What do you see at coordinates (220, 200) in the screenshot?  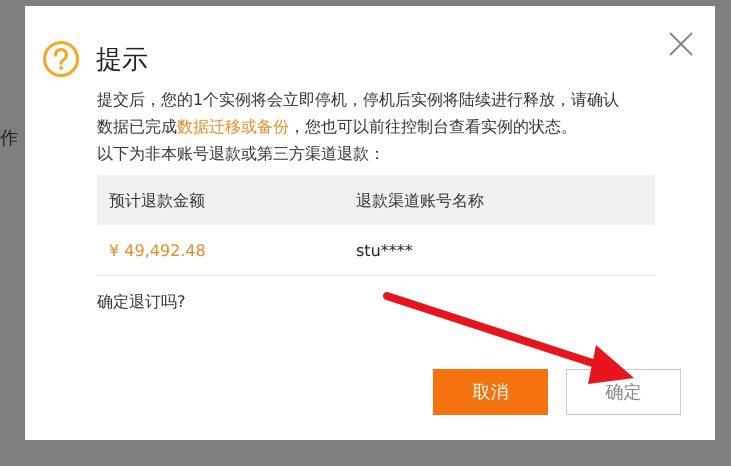 I see `column-header: 预计退款金额` at bounding box center [220, 200].